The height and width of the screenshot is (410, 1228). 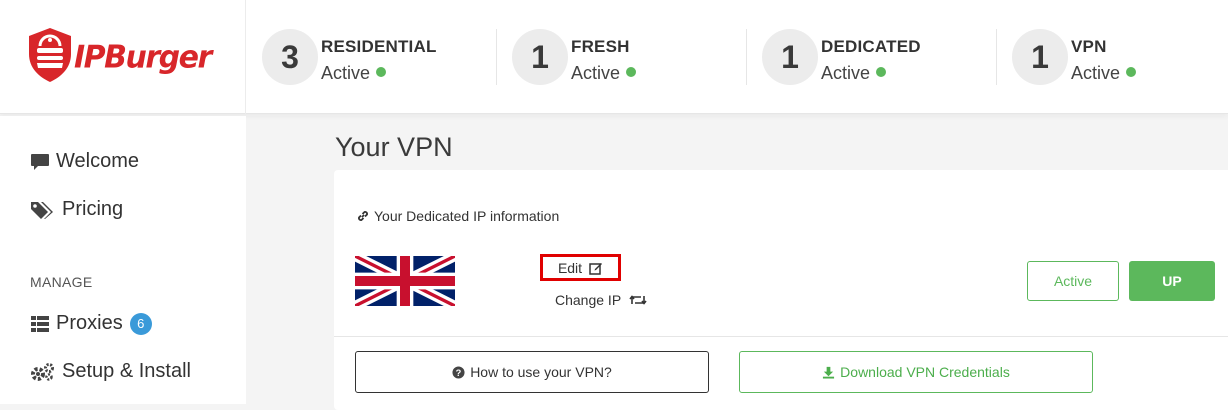 I want to click on stat-fresh: 1 FRESH Active, so click(x=637, y=57).